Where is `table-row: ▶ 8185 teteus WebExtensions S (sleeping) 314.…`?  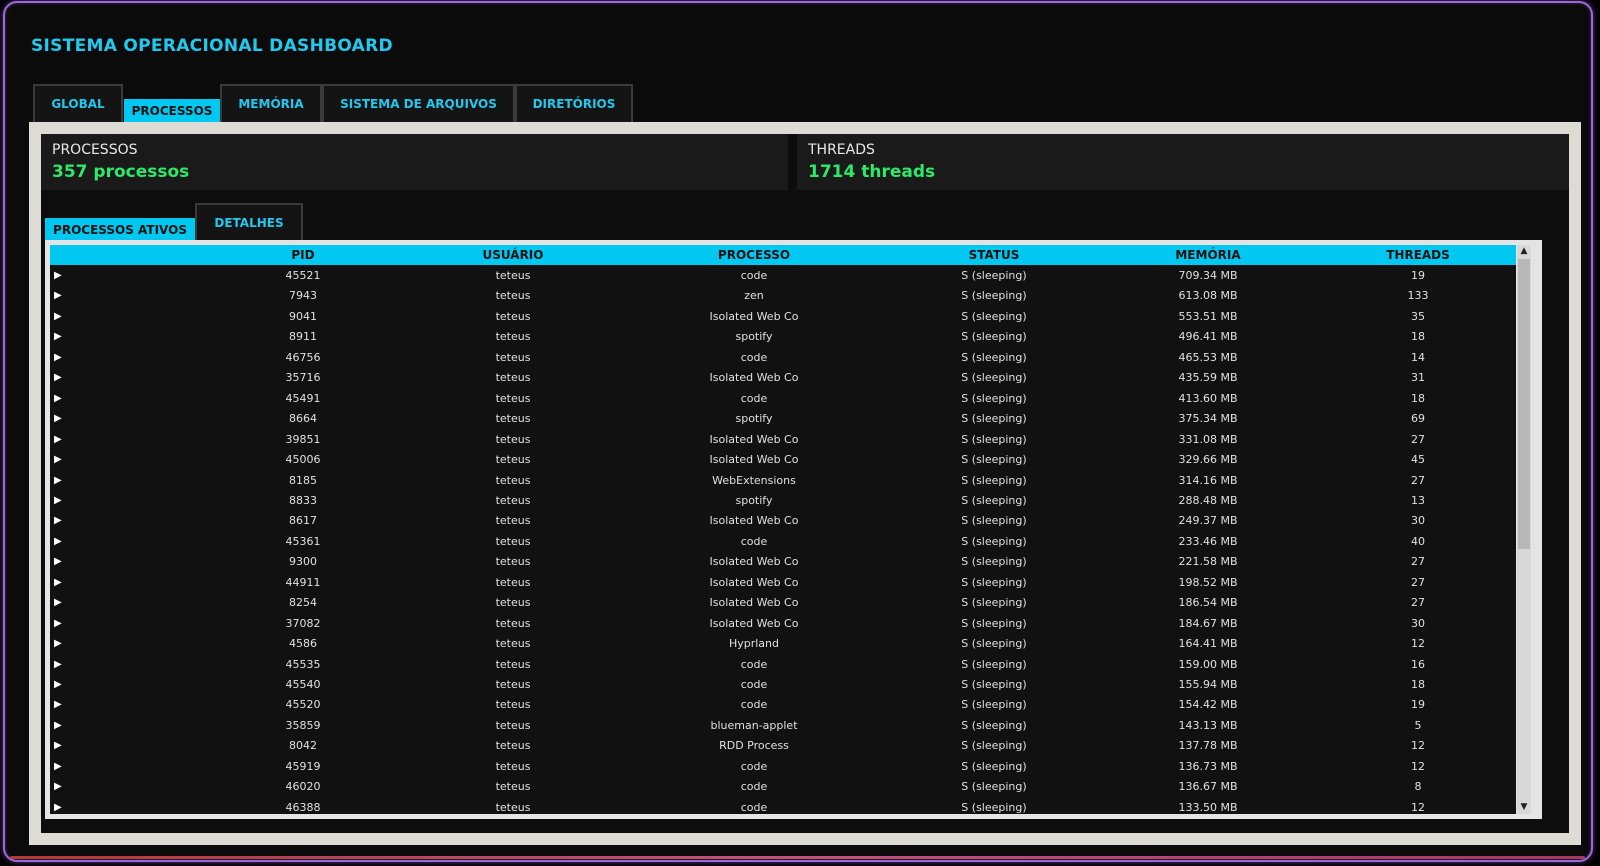
table-row: ▶ 8185 teteus WebExtensions S (sleeping) 314.… is located at coordinates (783, 480).